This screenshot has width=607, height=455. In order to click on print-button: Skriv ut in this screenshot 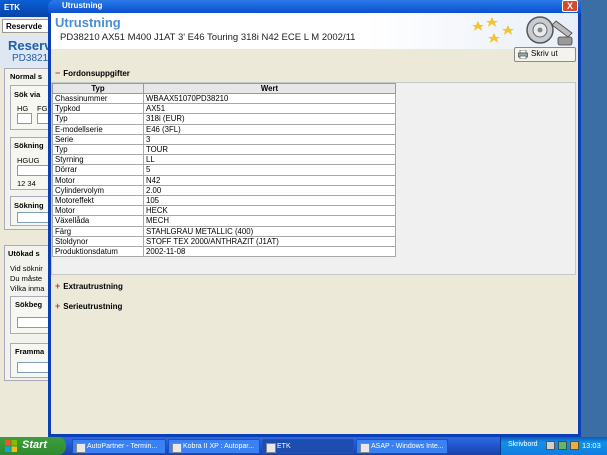, I will do `click(545, 54)`.